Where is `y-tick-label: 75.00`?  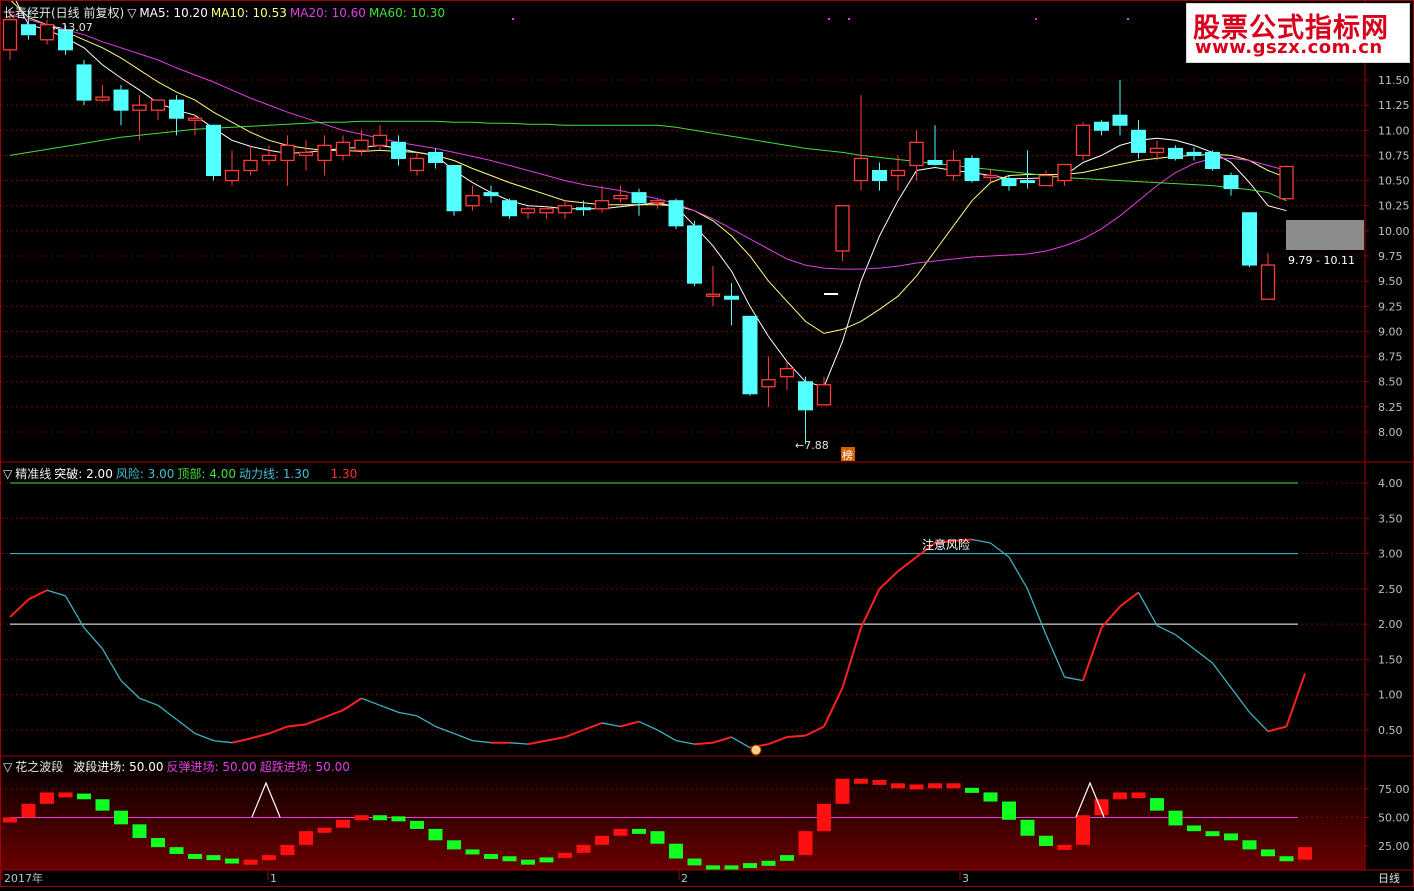
y-tick-label: 75.00 is located at coordinates (1394, 789).